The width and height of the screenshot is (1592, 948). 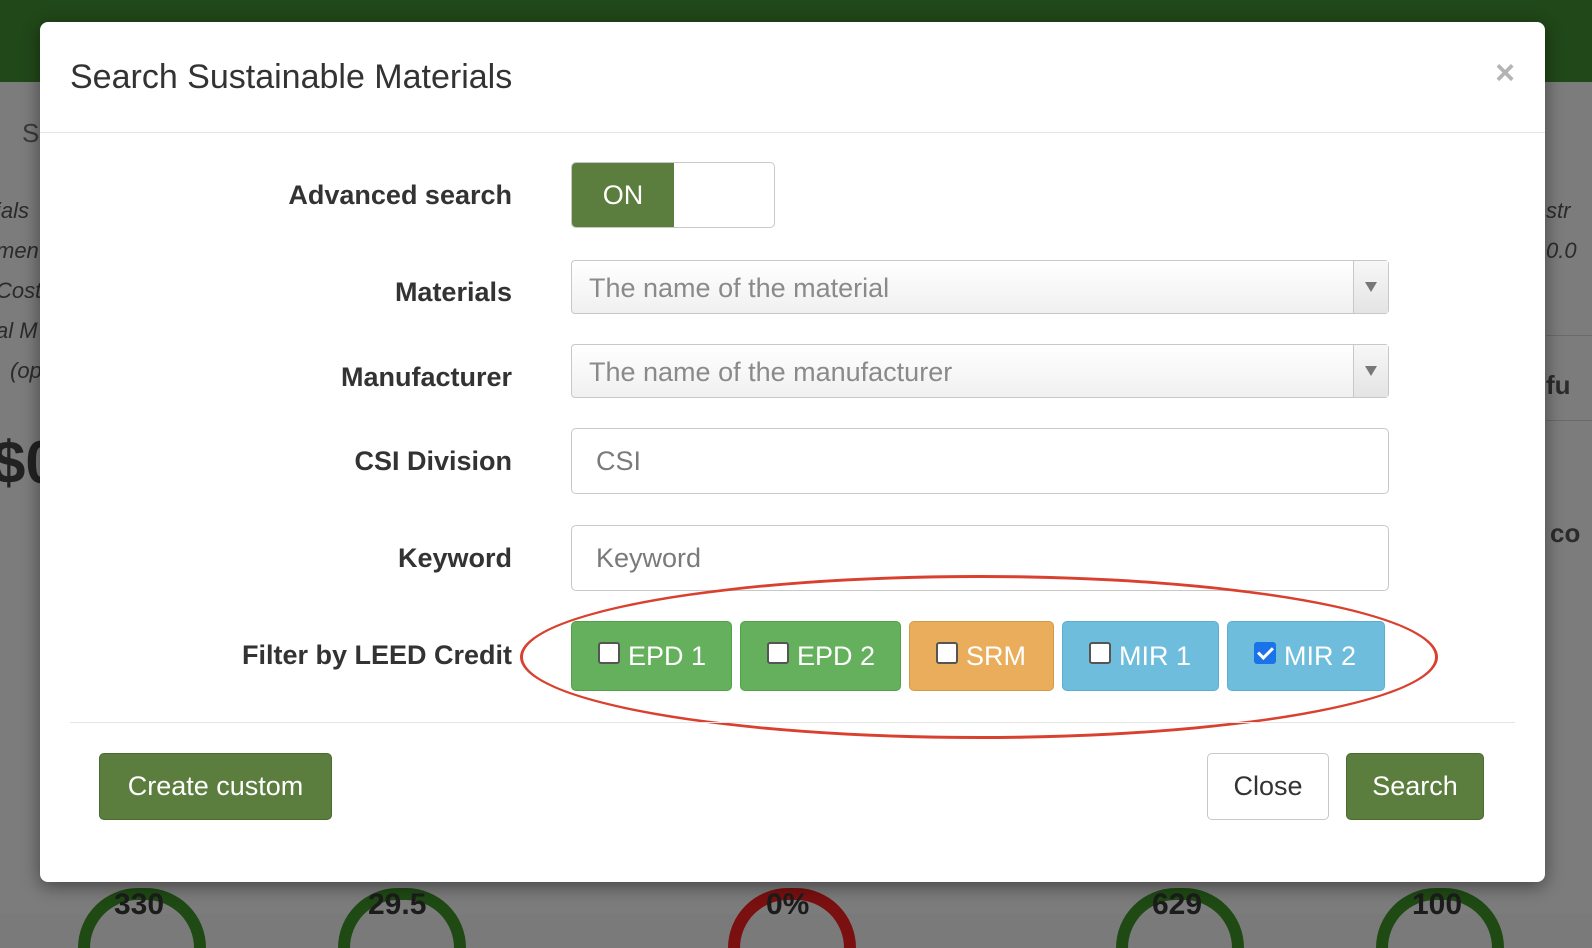 I want to click on background-text: men, so click(x=19, y=250).